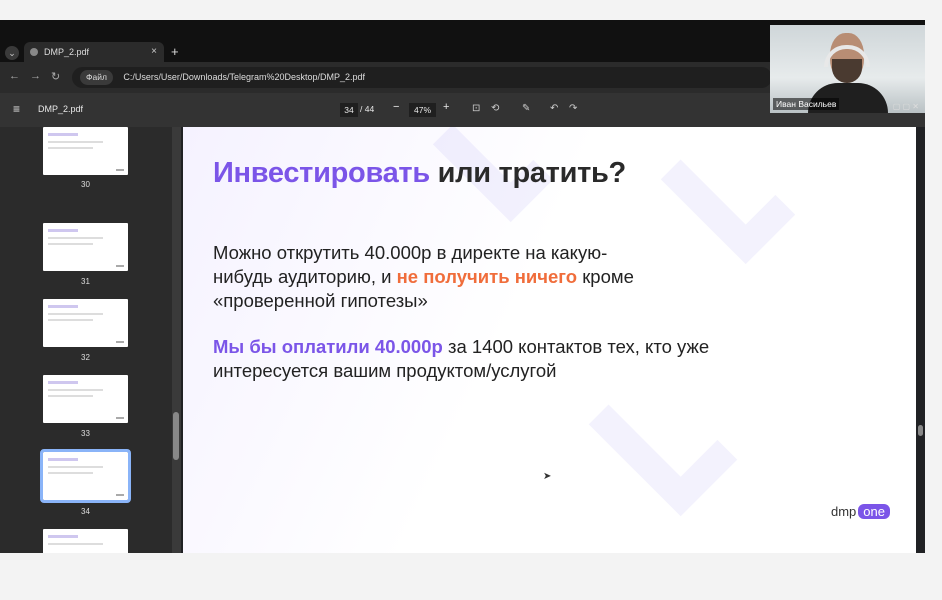  I want to click on new-tab-button: +, so click(175, 52).